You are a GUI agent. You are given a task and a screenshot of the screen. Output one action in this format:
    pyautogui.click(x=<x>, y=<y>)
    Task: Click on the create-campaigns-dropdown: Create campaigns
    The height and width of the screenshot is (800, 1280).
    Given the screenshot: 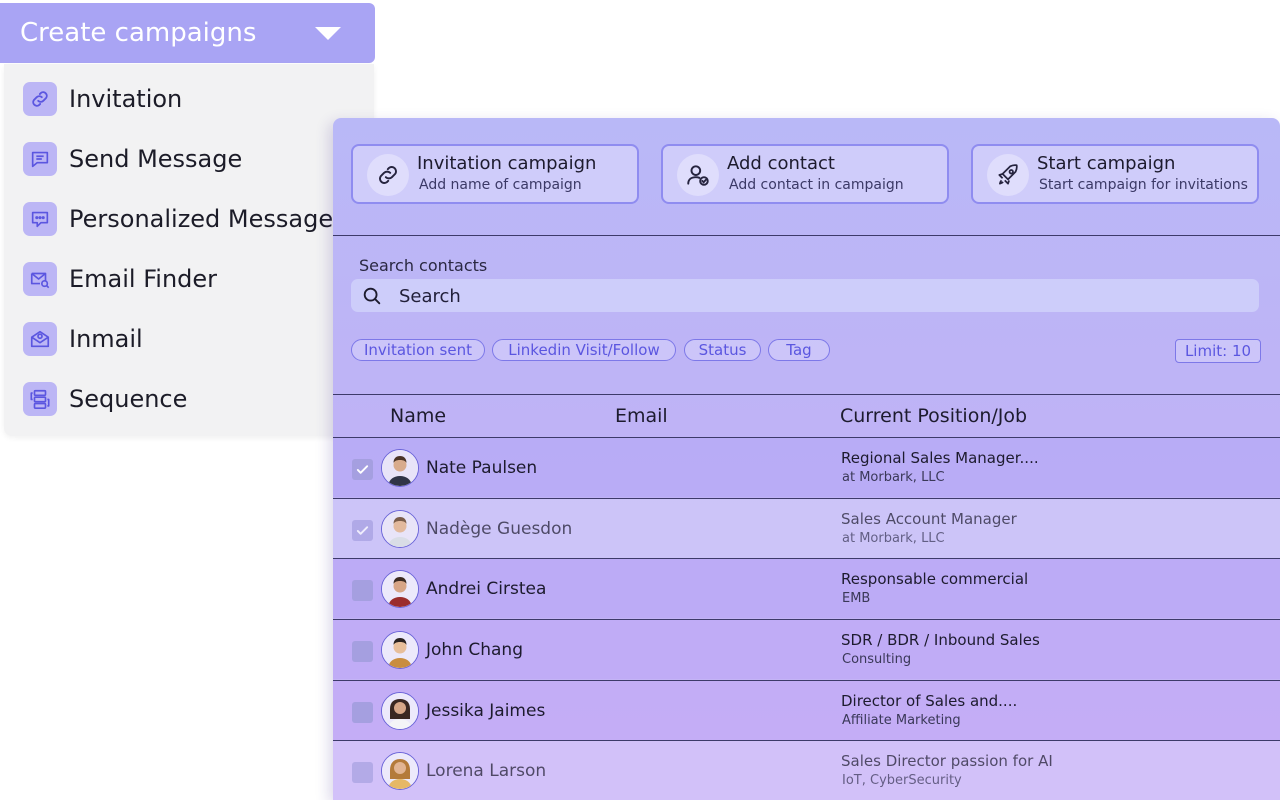 What is the action you would take?
    pyautogui.click(x=187, y=33)
    